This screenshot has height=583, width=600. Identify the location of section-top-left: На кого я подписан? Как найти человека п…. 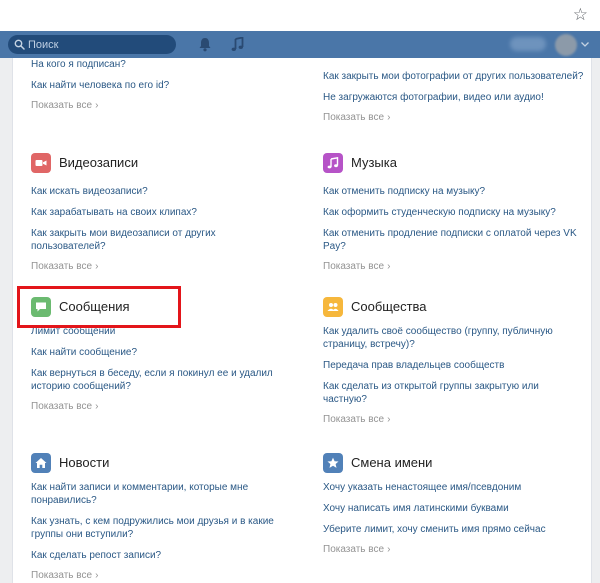
(162, 84).